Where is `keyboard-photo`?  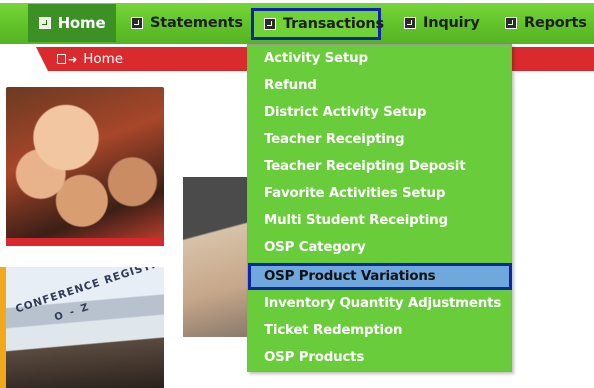
keyboard-photo is located at coordinates (215, 257).